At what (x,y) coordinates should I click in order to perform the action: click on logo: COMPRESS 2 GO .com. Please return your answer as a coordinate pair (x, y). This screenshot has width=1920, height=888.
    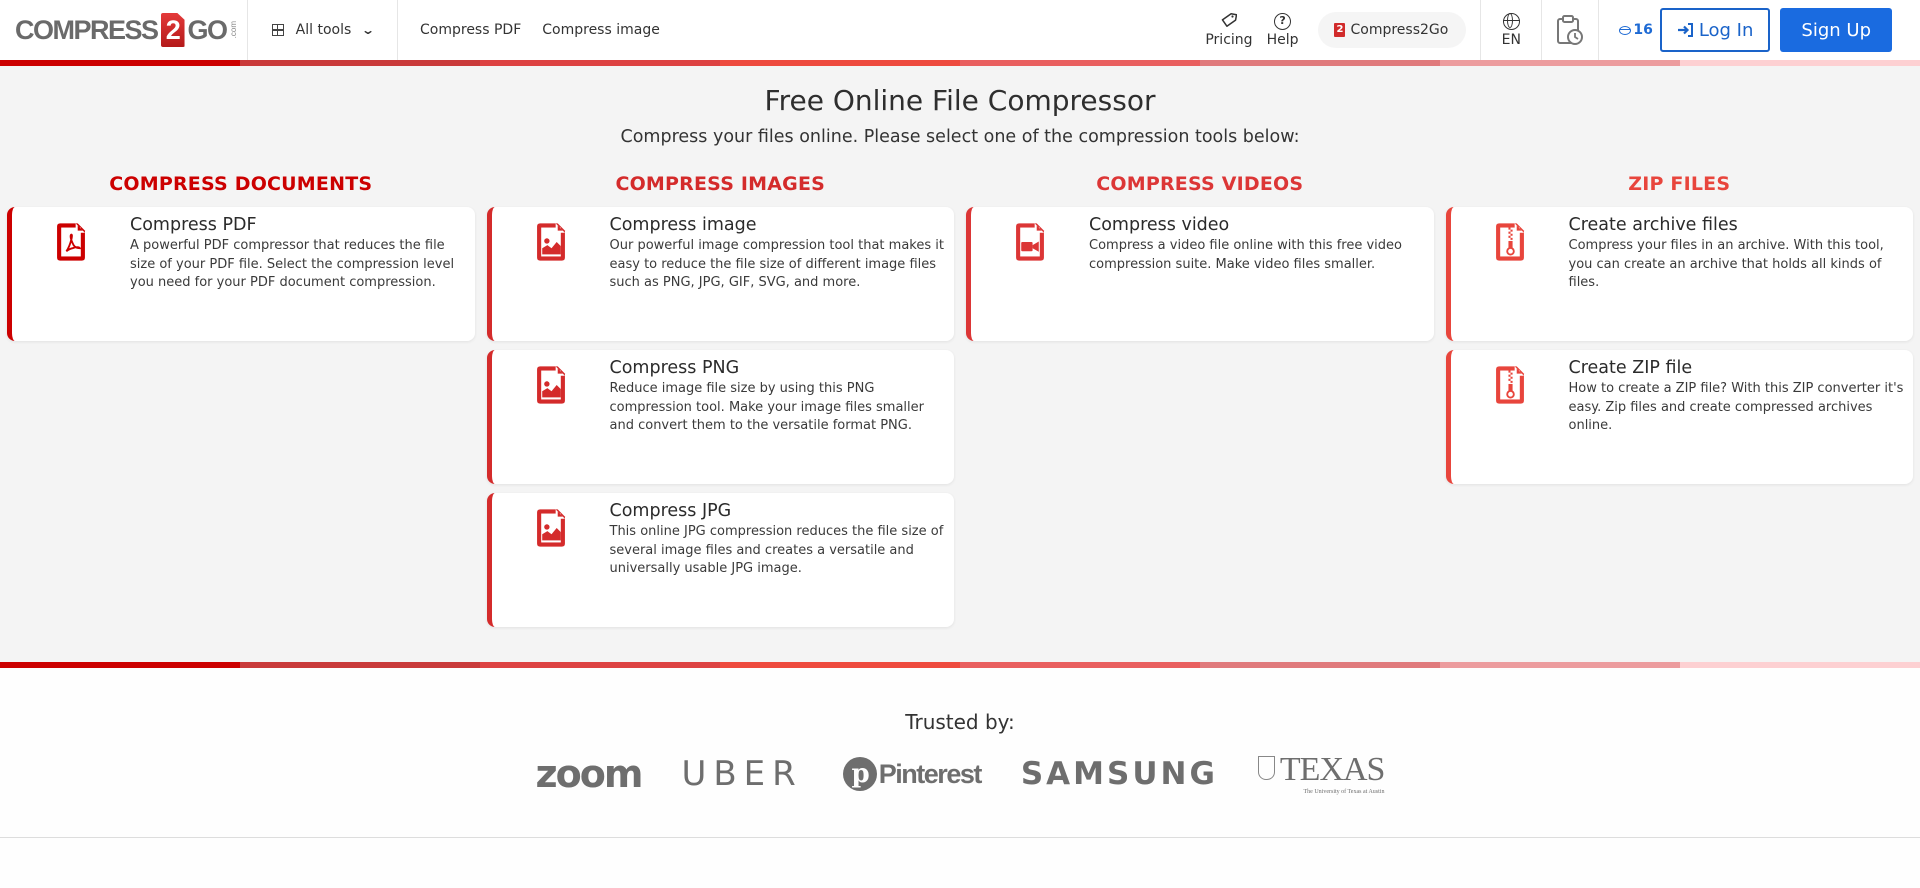
    Looking at the image, I should click on (124, 30).